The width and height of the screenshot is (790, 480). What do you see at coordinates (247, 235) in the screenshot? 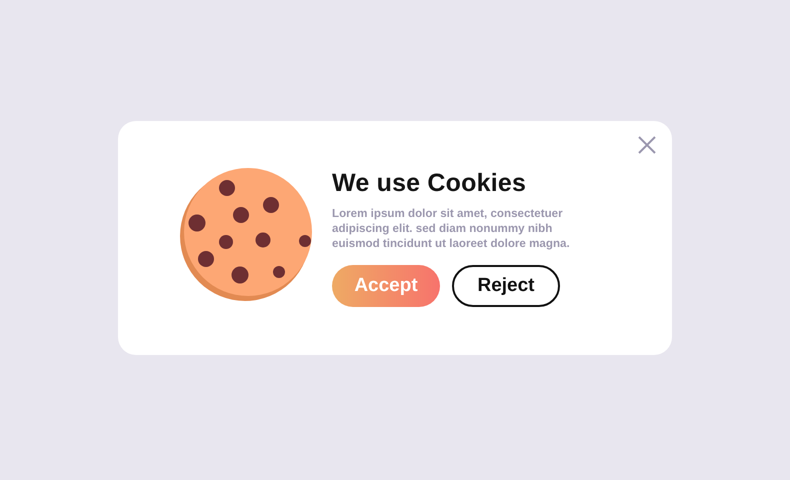
I see `cookie-icon` at bounding box center [247, 235].